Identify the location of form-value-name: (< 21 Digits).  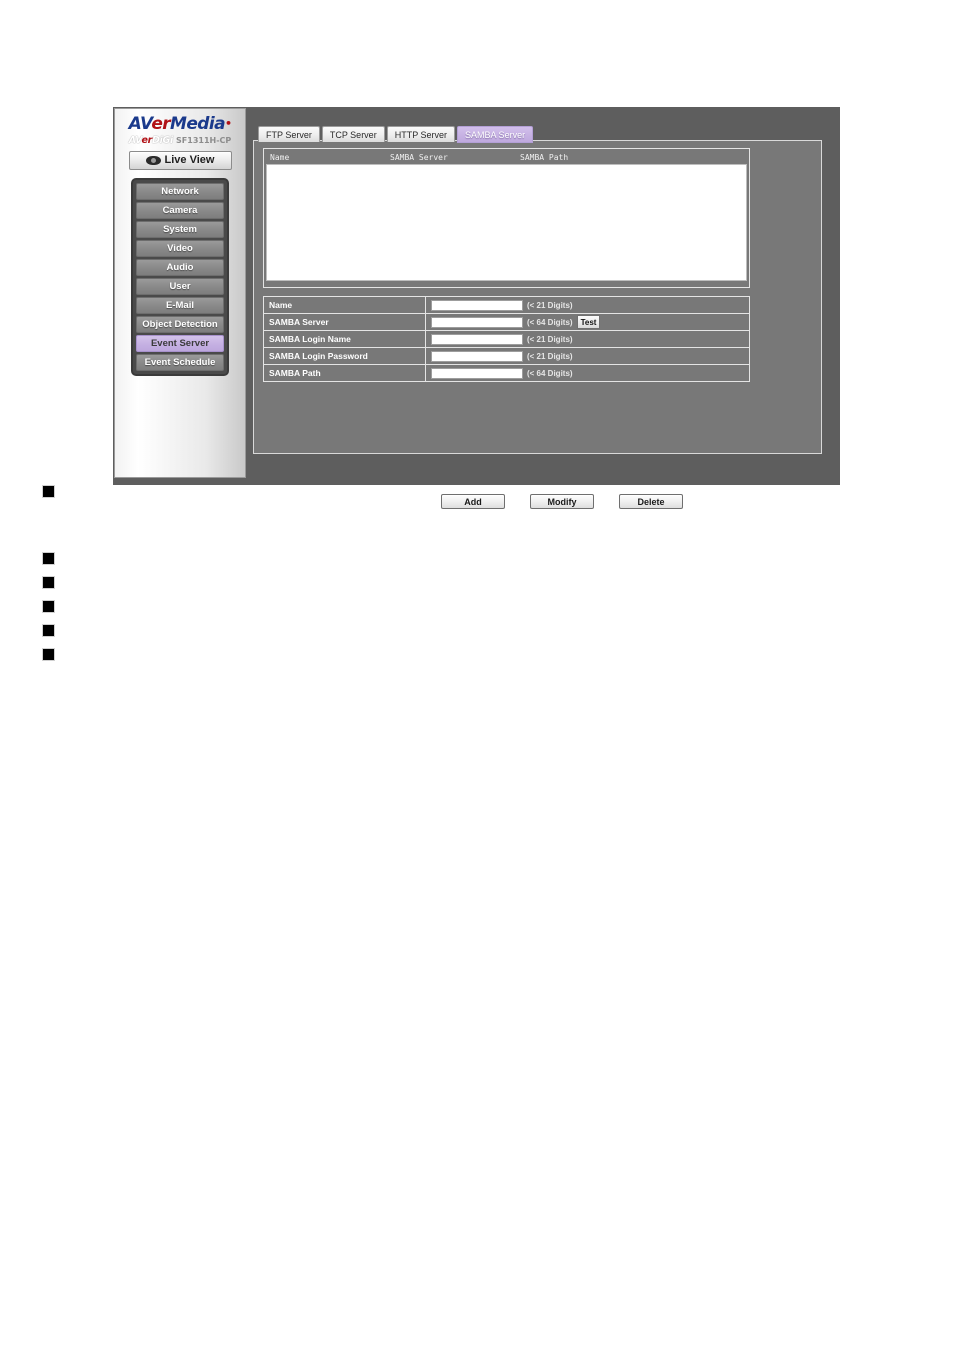
(587, 305).